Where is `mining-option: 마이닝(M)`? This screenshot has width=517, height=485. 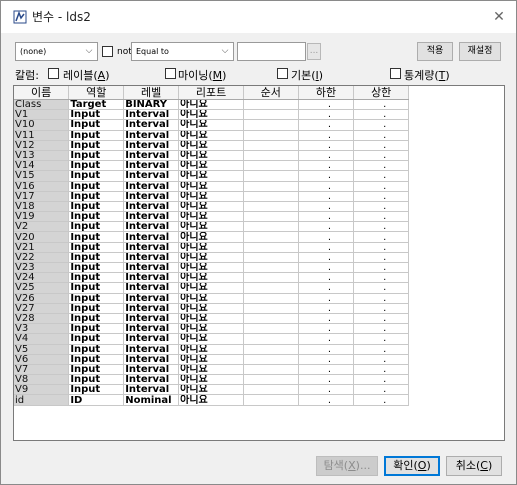 mining-option: 마이닝(M) is located at coordinates (202, 75).